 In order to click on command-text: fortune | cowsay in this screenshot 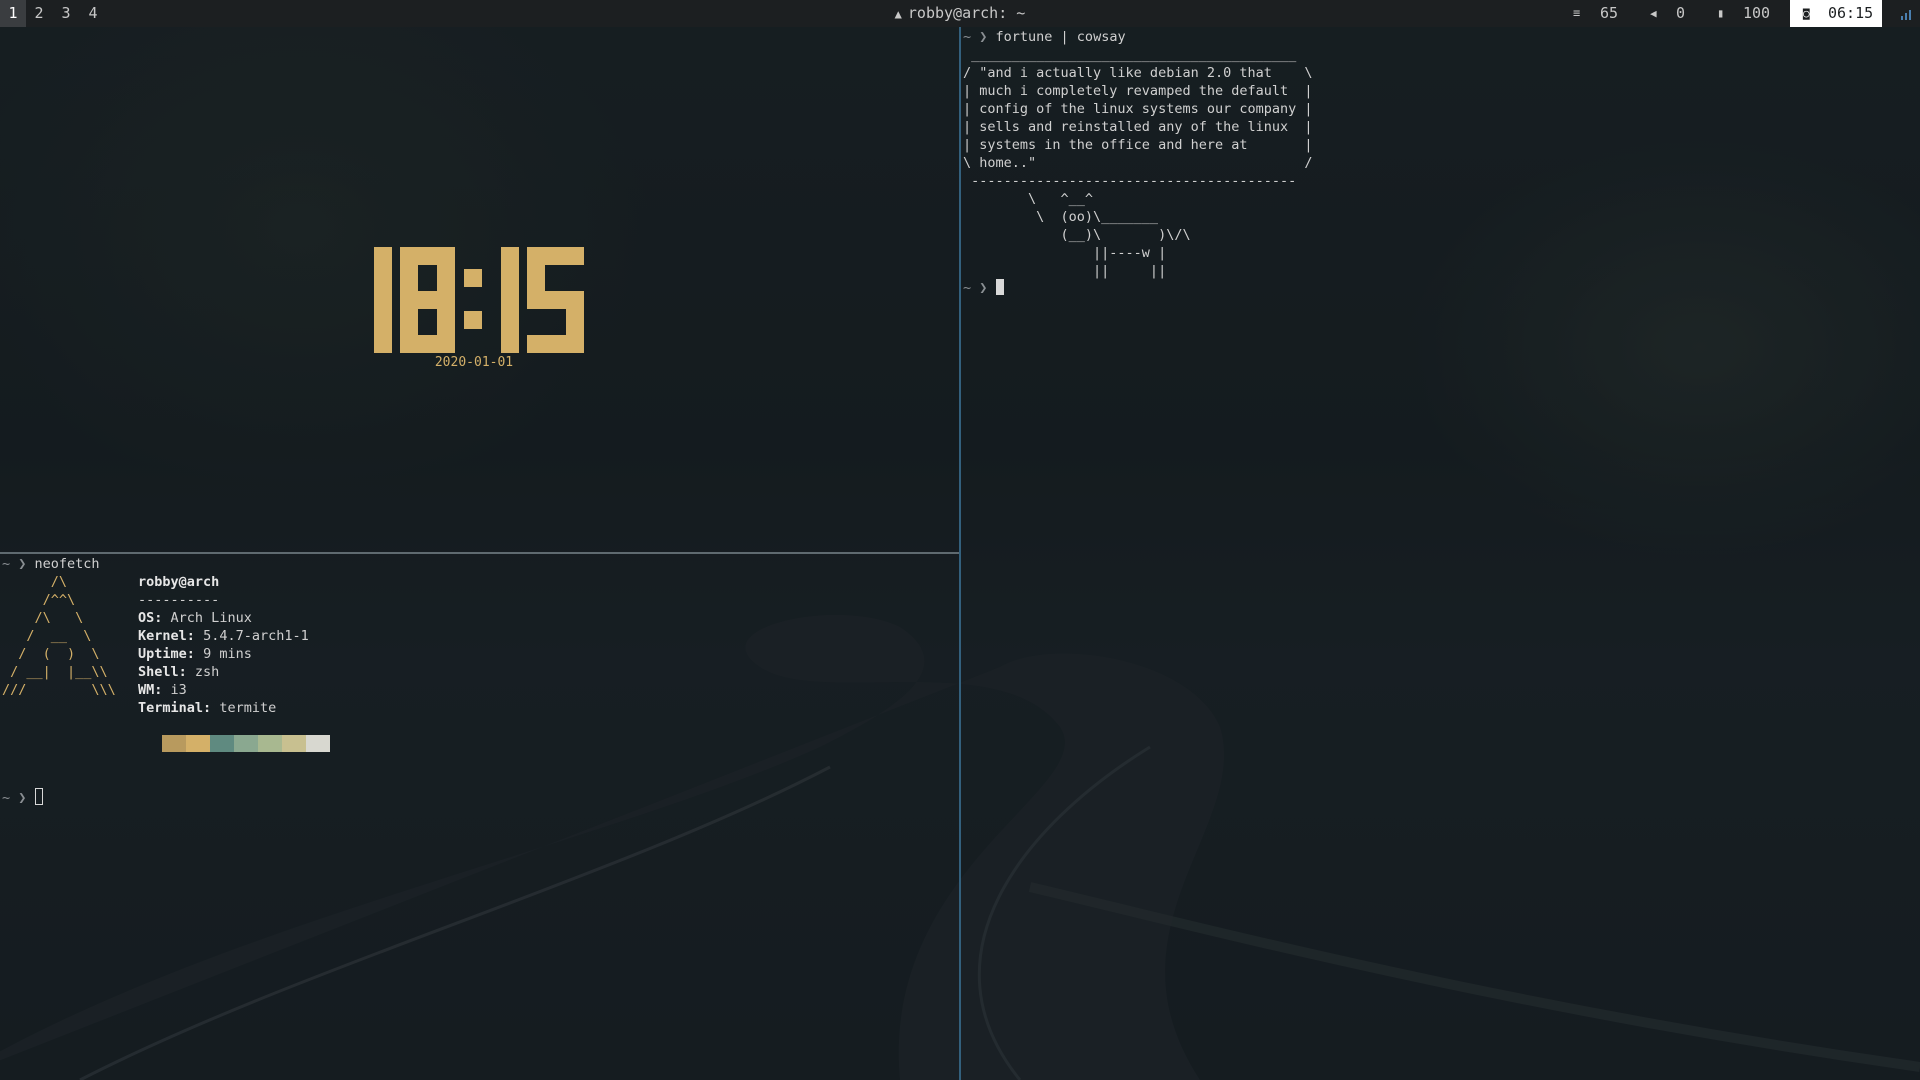, I will do `click(1060, 37)`.